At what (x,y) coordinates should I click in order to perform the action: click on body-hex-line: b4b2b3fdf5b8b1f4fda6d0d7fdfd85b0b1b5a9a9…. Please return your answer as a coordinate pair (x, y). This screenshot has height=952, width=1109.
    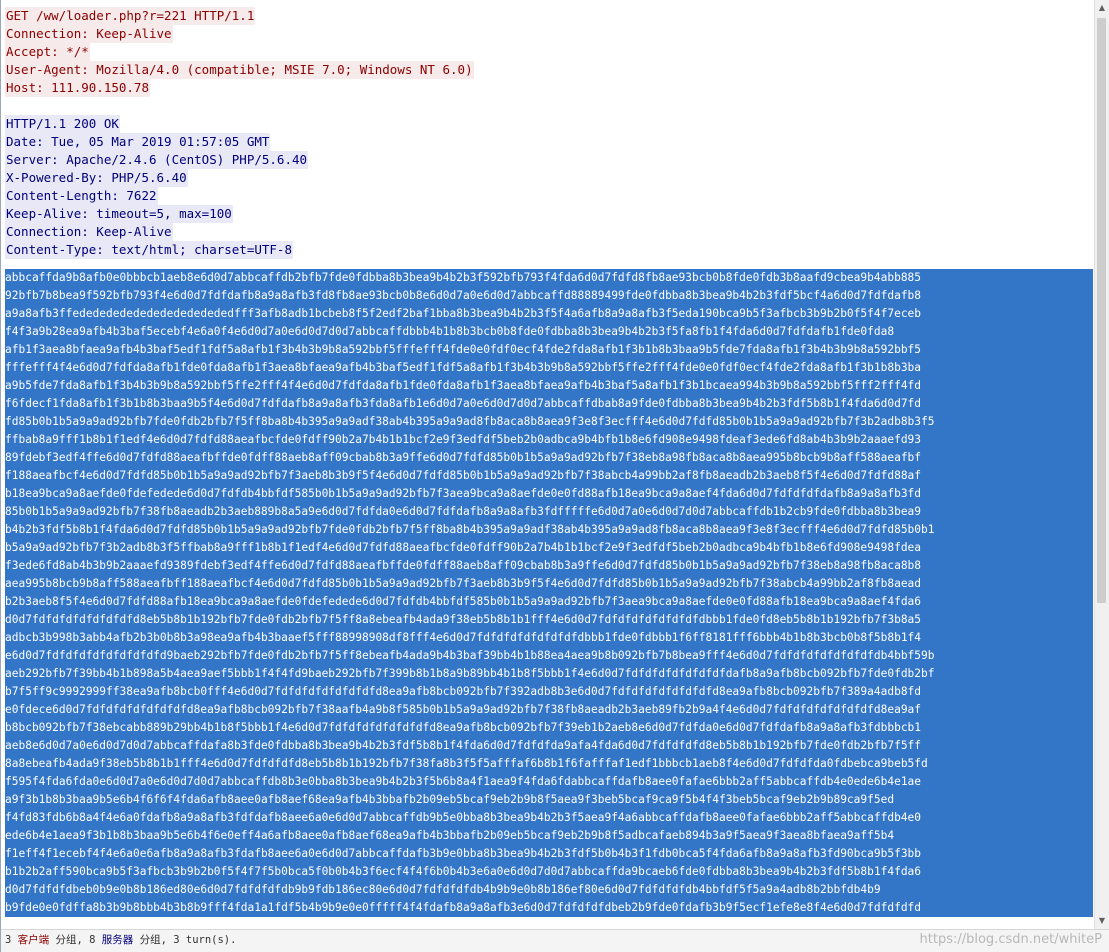
    Looking at the image, I should click on (549, 530).